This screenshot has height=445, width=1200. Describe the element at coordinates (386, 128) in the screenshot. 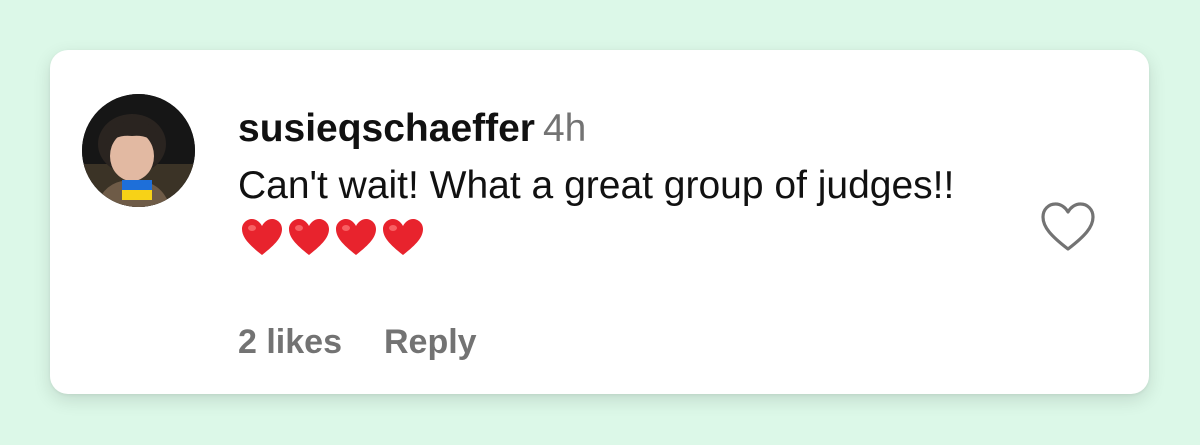

I see `username-link: susieqschaeffer` at that location.